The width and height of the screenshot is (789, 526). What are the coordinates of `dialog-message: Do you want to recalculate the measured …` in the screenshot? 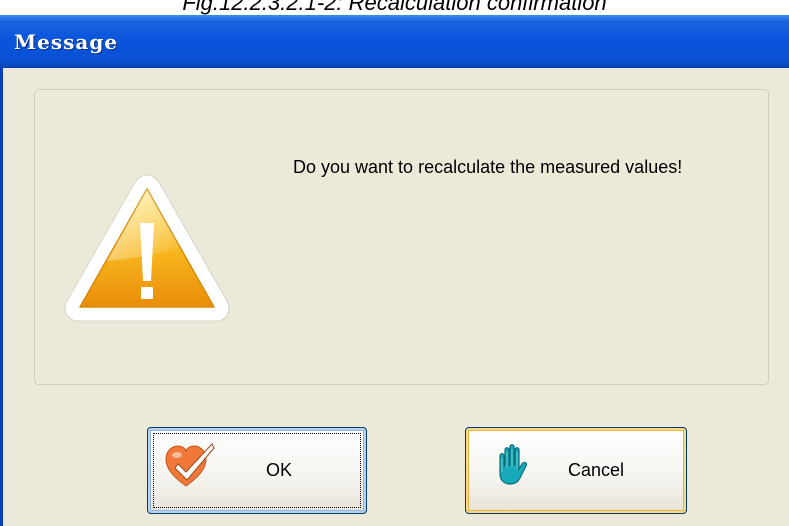 It's located at (488, 167).